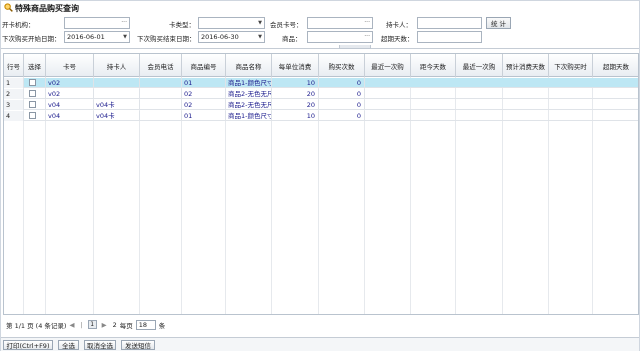 The image size is (640, 351). What do you see at coordinates (97, 23) in the screenshot?
I see `org-input: ···` at bounding box center [97, 23].